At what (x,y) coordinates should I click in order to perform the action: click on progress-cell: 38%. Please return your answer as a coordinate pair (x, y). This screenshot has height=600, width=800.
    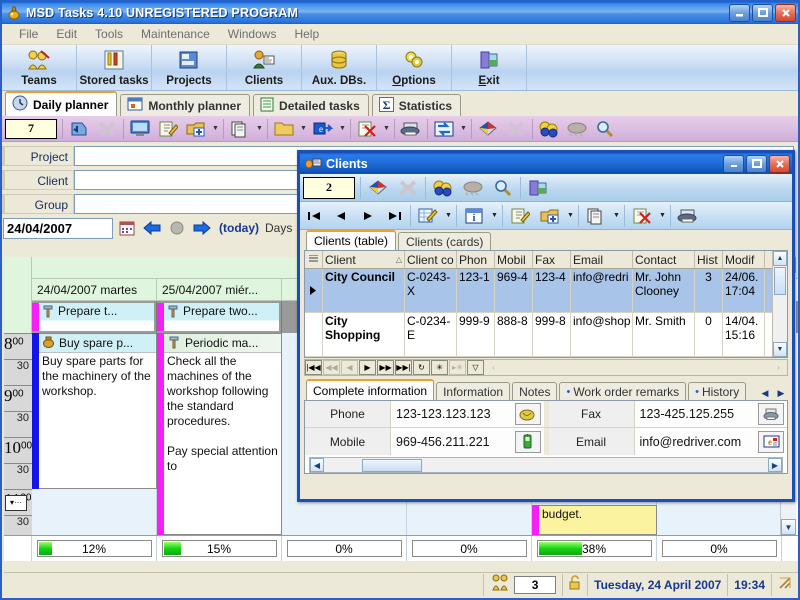
    Looking at the image, I should click on (594, 548).